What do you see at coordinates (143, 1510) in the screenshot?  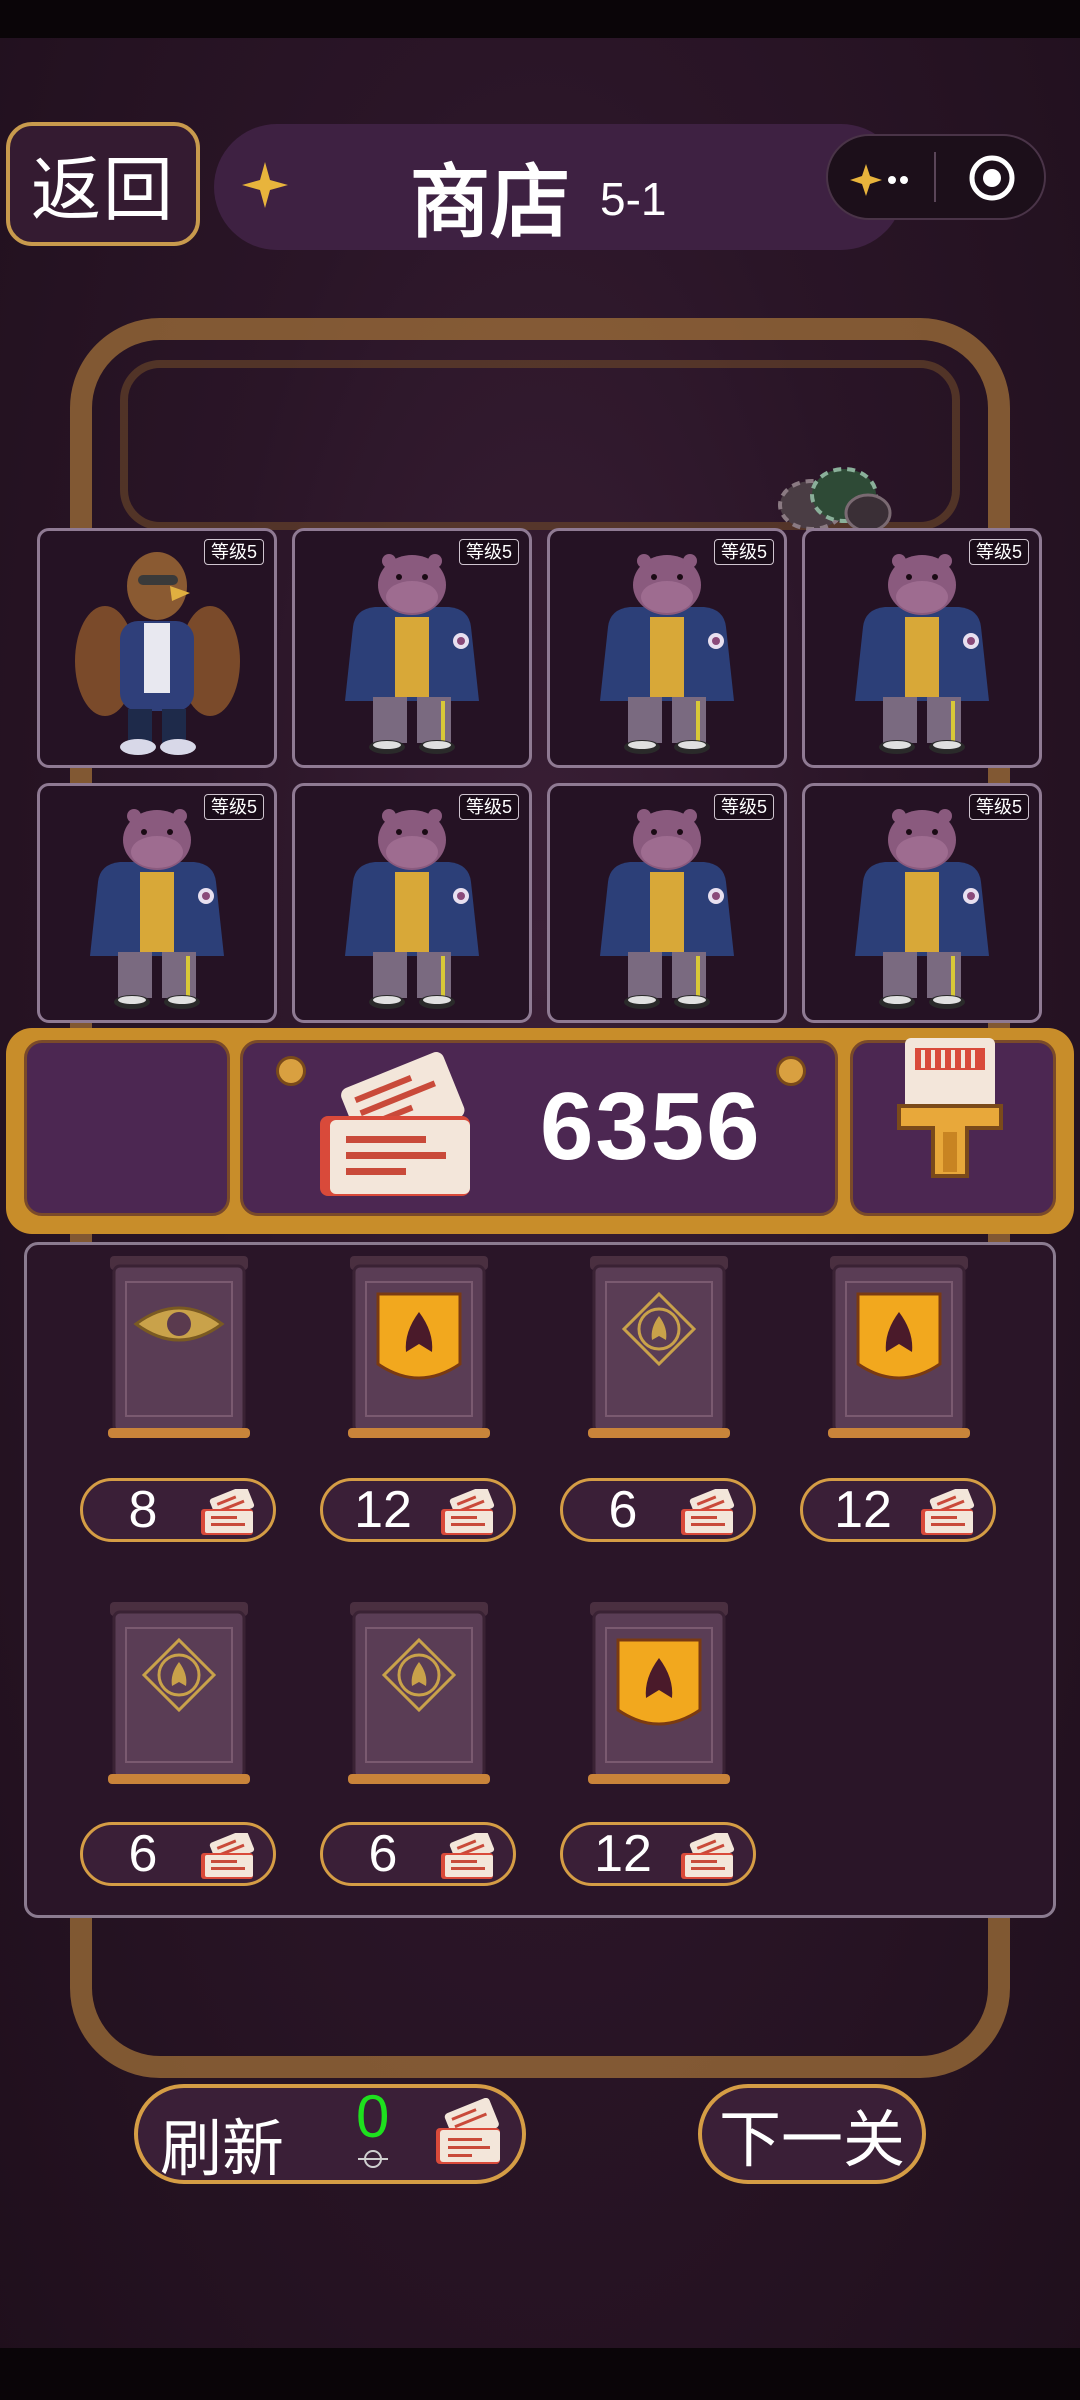 I see `item-price: 8` at bounding box center [143, 1510].